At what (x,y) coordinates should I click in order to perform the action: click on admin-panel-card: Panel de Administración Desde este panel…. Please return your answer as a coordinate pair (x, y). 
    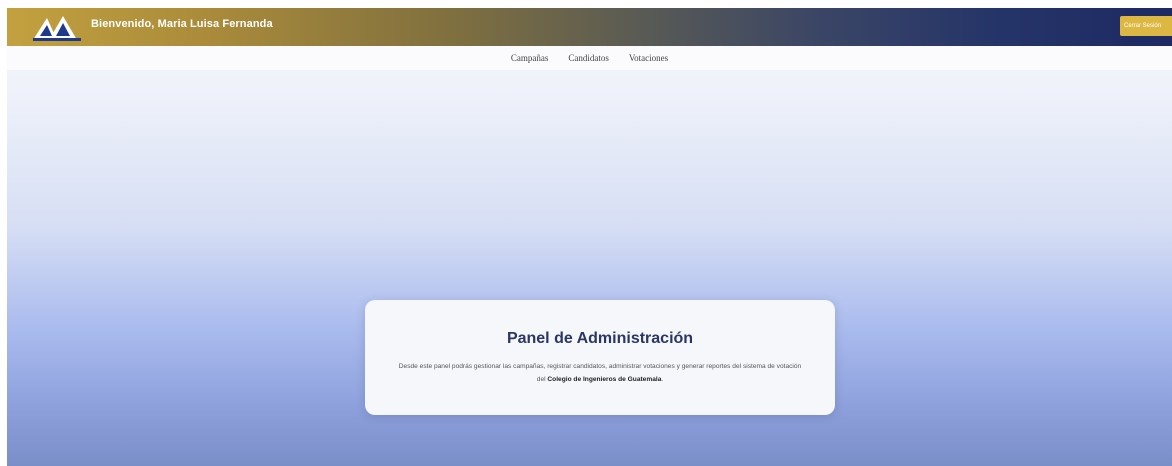
    Looking at the image, I should click on (600, 357).